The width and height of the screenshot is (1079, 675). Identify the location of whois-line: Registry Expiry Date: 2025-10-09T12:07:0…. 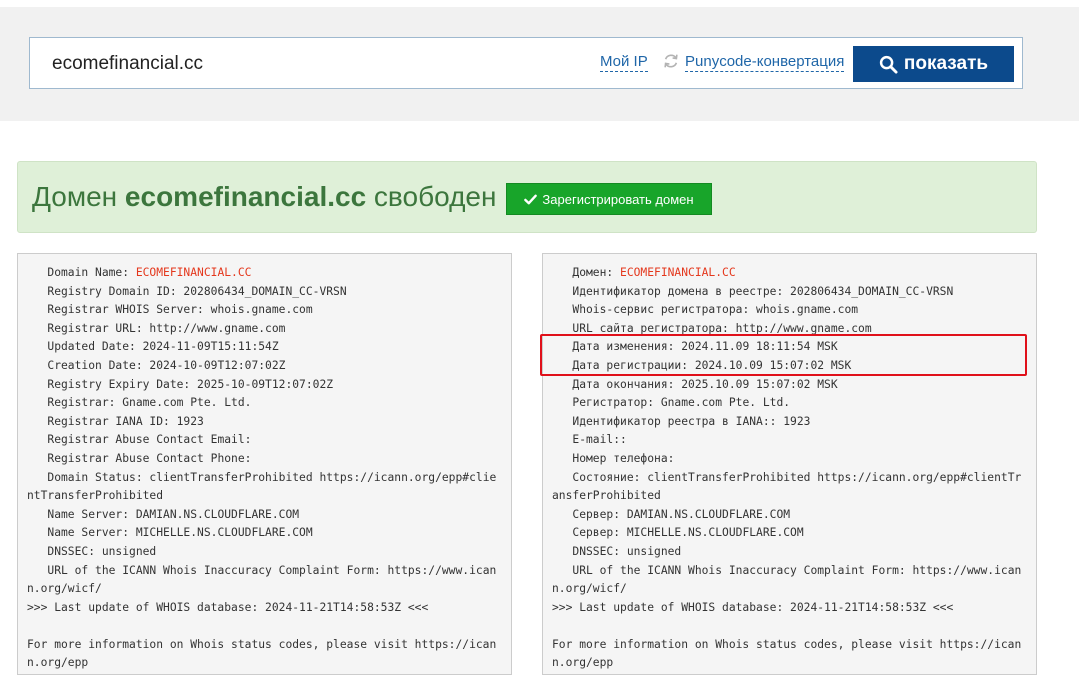
(264, 385).